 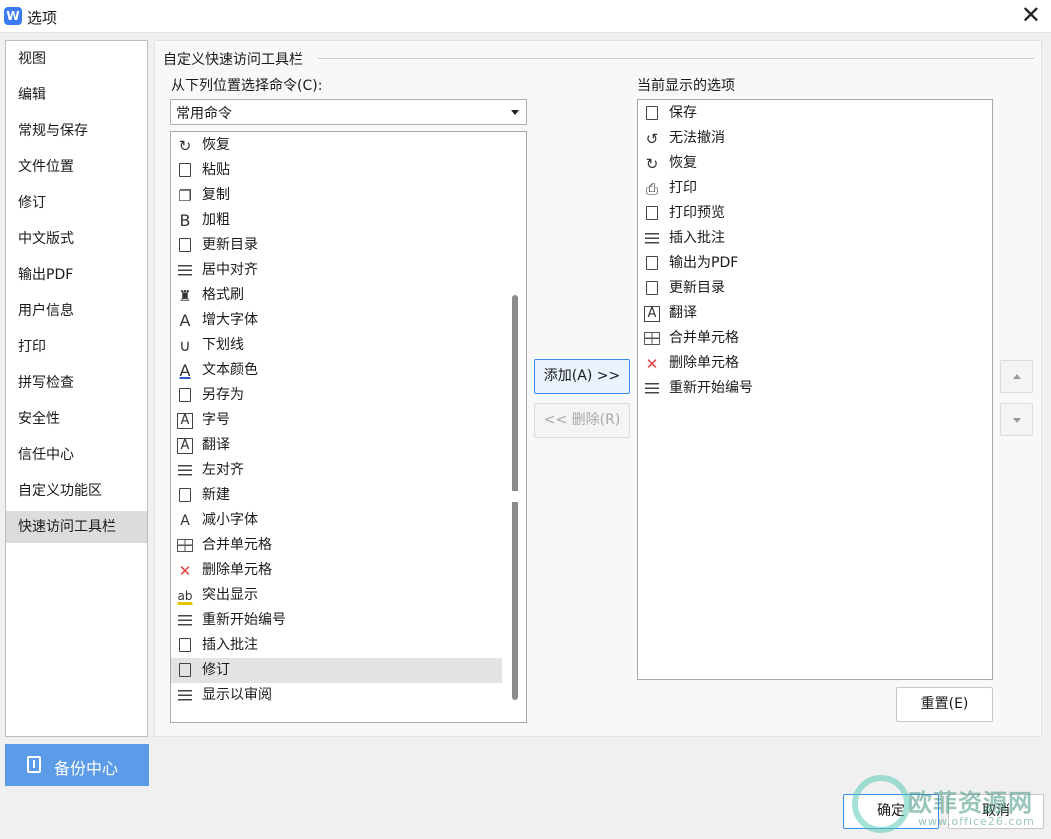 I want to click on command-source-dropdown: 常用命令, so click(x=348, y=112).